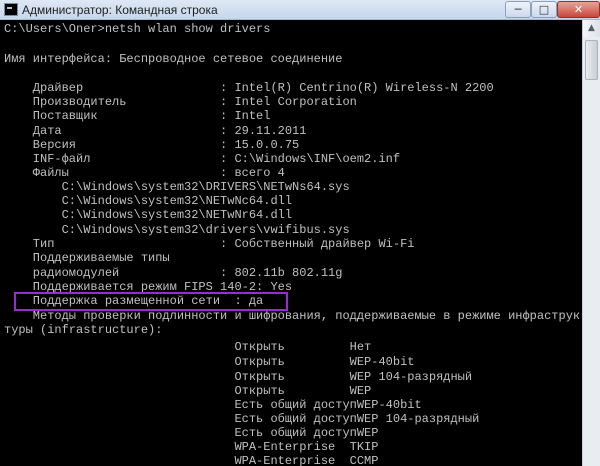 This screenshot has height=466, width=600. I want to click on console-line: C:\Windows\system32\NETwNr64.dll, so click(148, 215).